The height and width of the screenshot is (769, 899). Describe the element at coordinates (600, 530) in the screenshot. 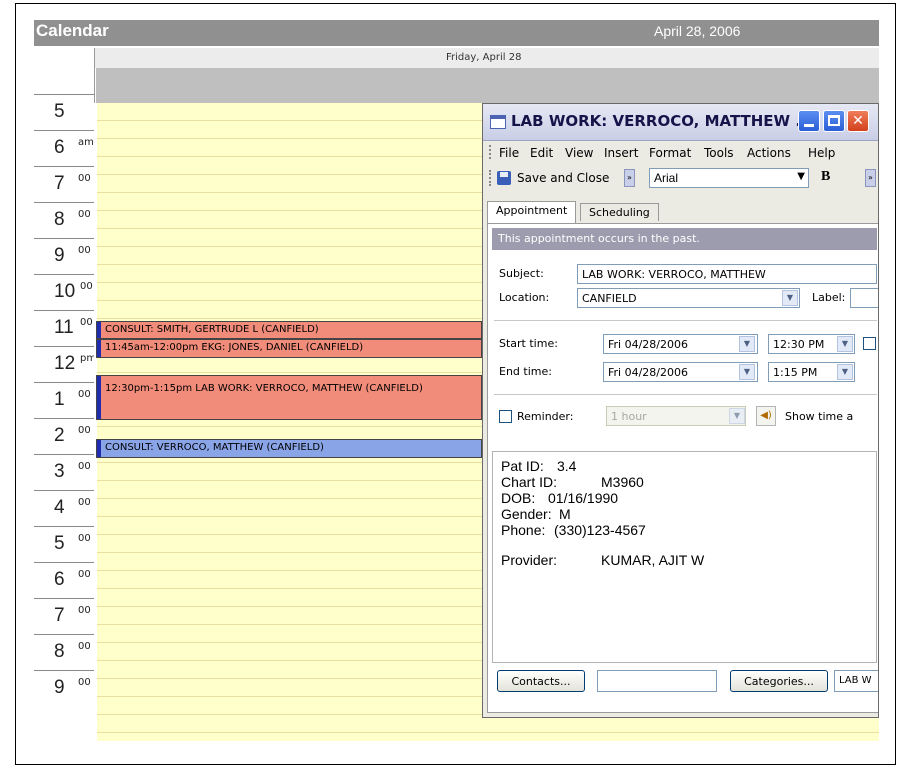

I see `phone-value: (330)123-4567` at that location.